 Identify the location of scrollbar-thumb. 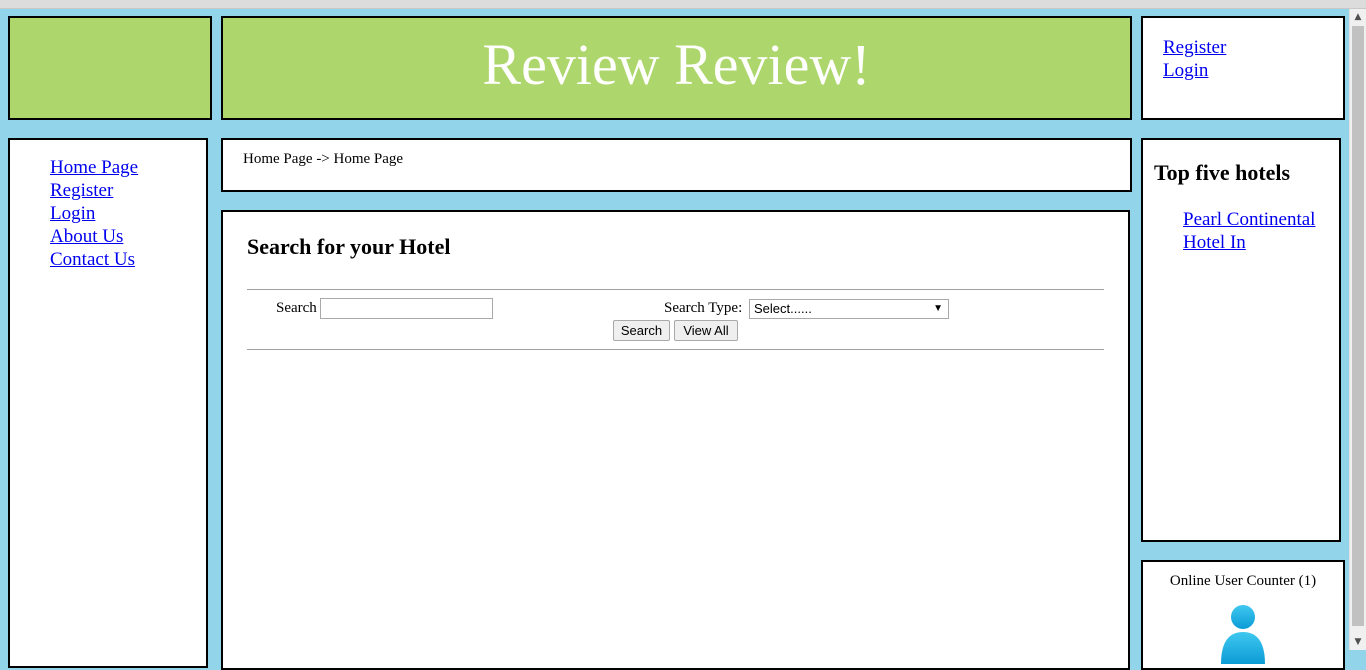
(1358, 326).